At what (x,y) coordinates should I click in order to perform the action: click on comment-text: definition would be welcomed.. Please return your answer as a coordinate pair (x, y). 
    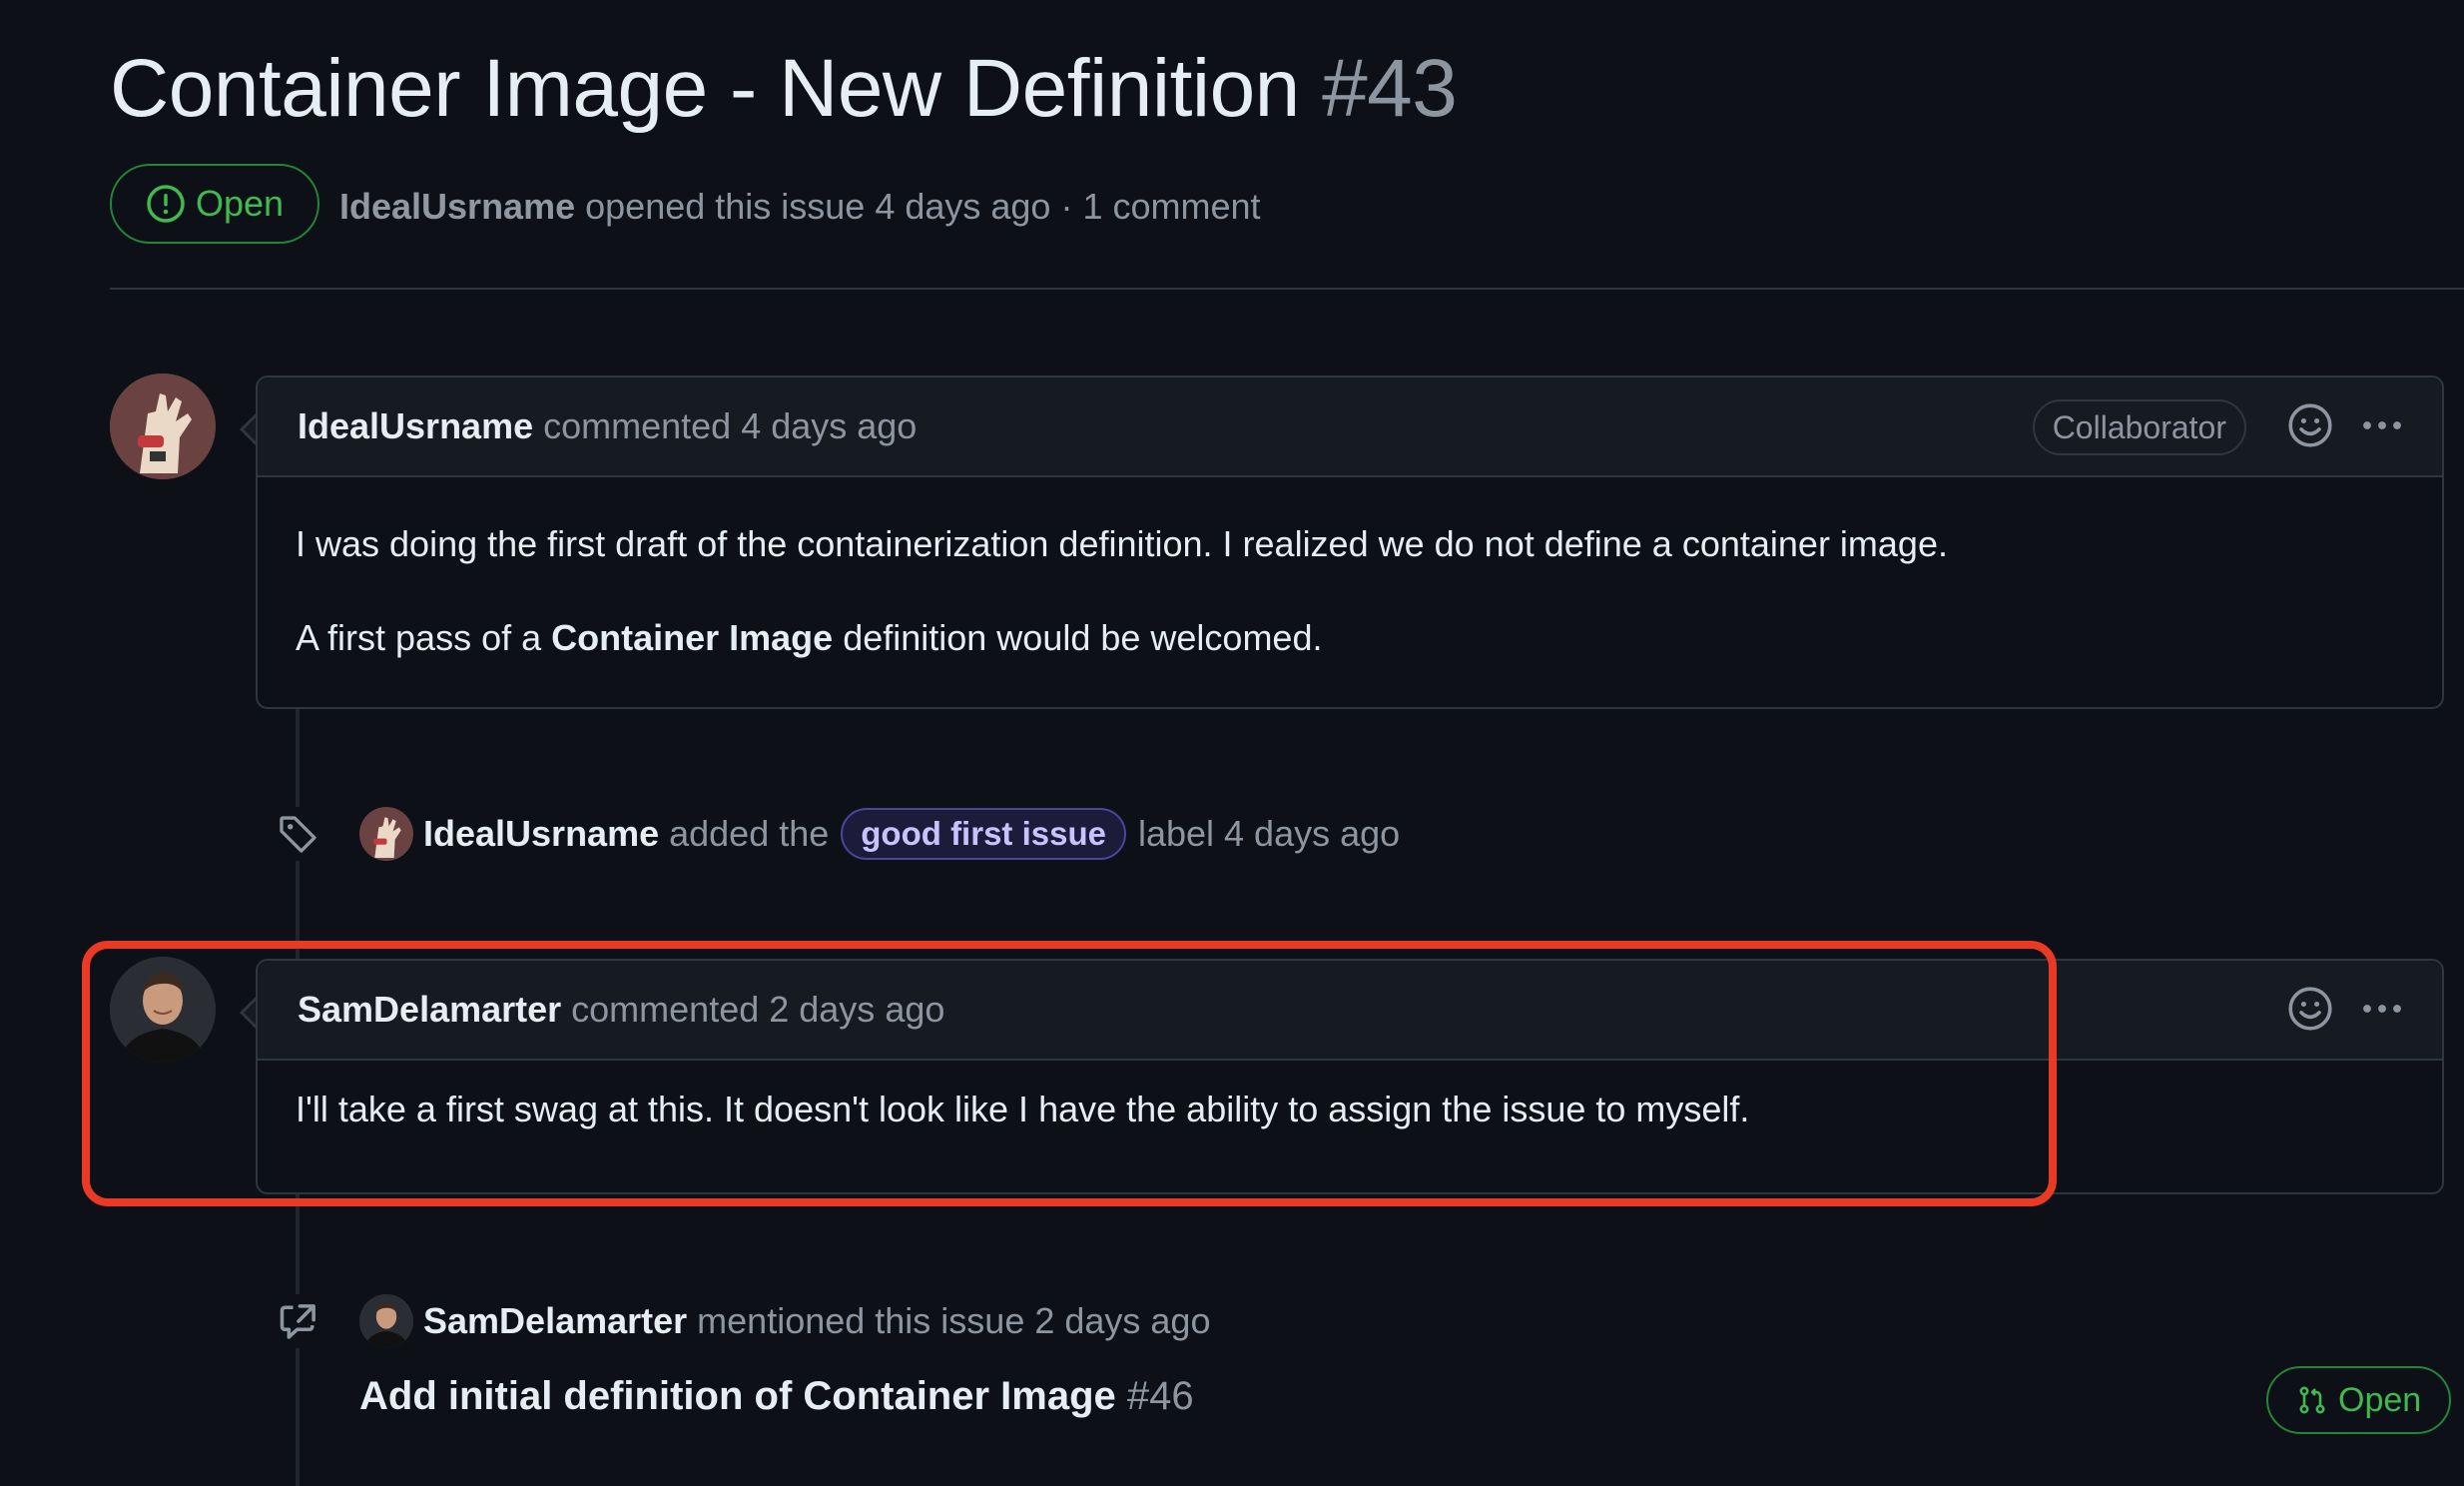
    Looking at the image, I should click on (1078, 637).